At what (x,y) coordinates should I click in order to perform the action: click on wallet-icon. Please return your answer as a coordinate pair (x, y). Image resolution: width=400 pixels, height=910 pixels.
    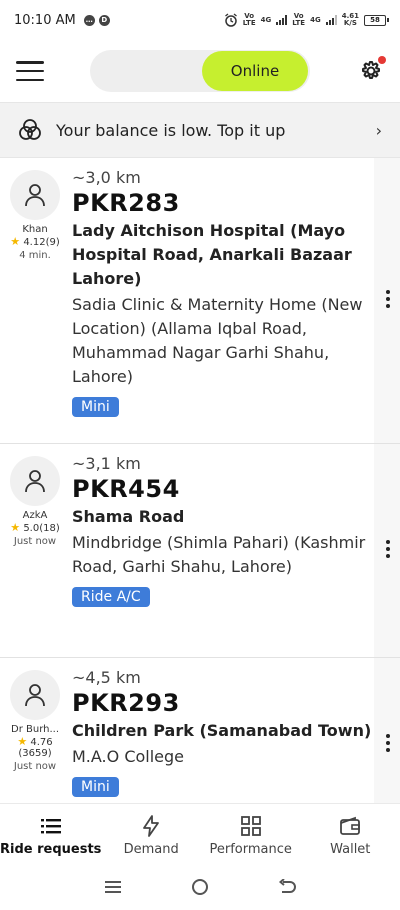
    Looking at the image, I should click on (350, 825).